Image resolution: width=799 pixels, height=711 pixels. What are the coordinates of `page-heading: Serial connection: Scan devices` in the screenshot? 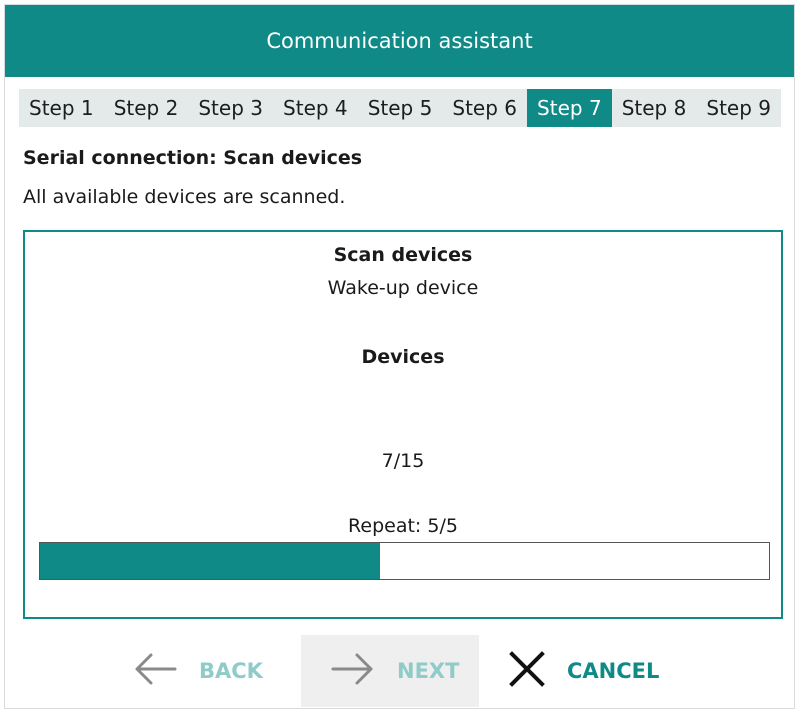 It's located at (193, 158).